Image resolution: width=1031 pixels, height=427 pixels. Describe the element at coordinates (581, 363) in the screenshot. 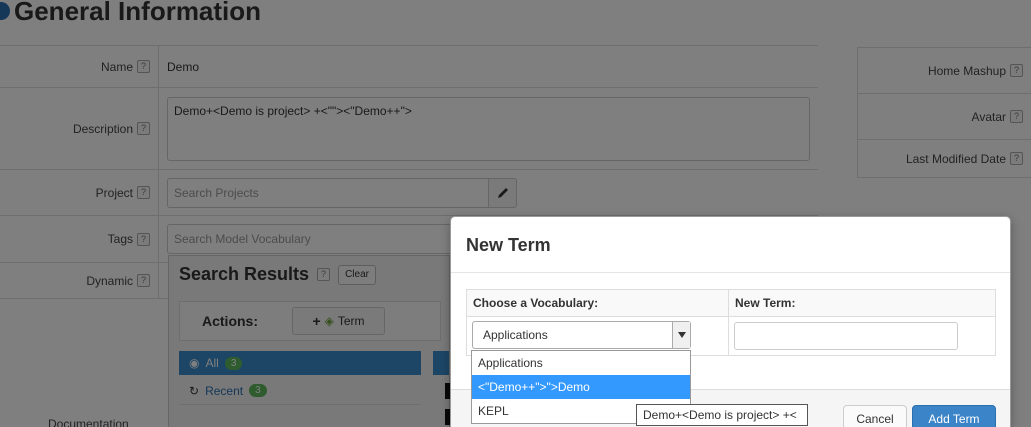

I see `dropdown-option: Applications` at that location.